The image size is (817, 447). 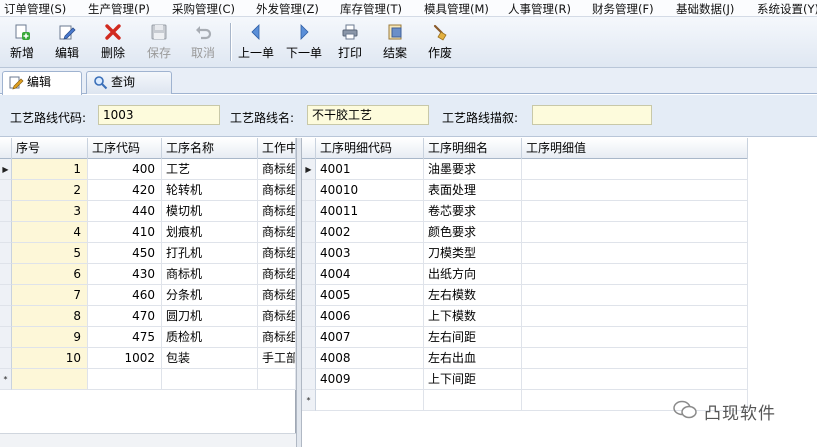 I want to click on cell-detail-name: 卷芯要求, so click(x=473, y=211).